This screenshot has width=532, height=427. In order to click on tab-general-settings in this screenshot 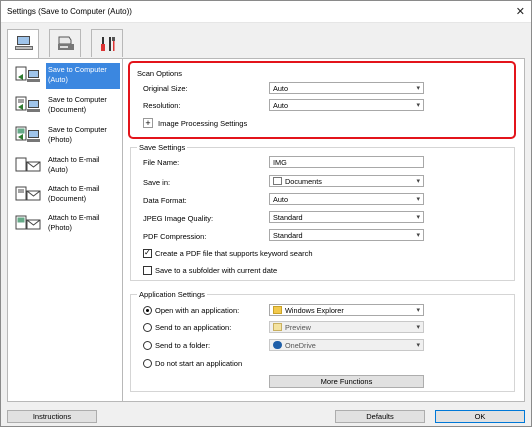, I will do `click(107, 43)`.